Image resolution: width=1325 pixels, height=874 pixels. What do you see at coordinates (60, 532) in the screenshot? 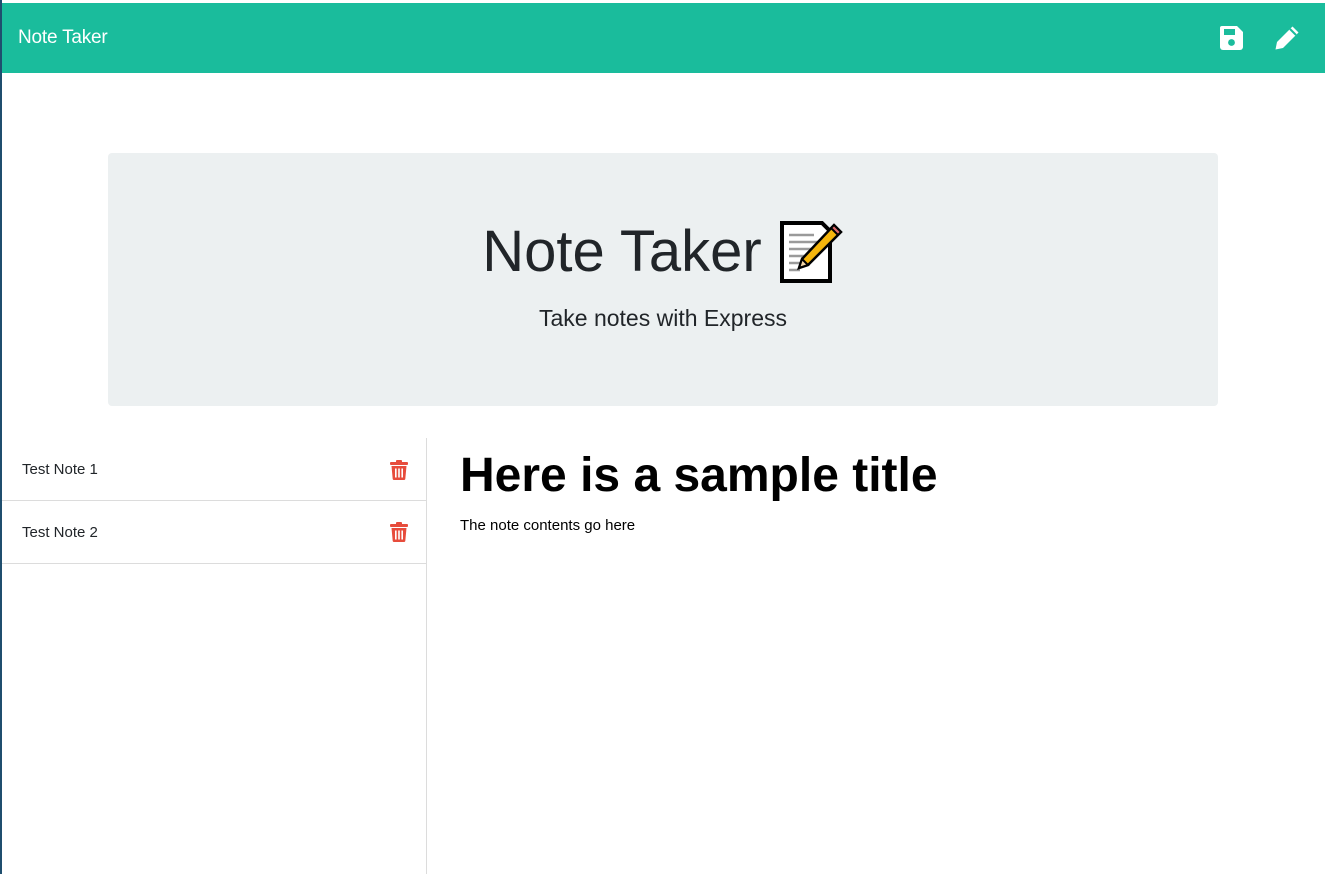
I see `note-list-item-label: Test Note 2` at bounding box center [60, 532].